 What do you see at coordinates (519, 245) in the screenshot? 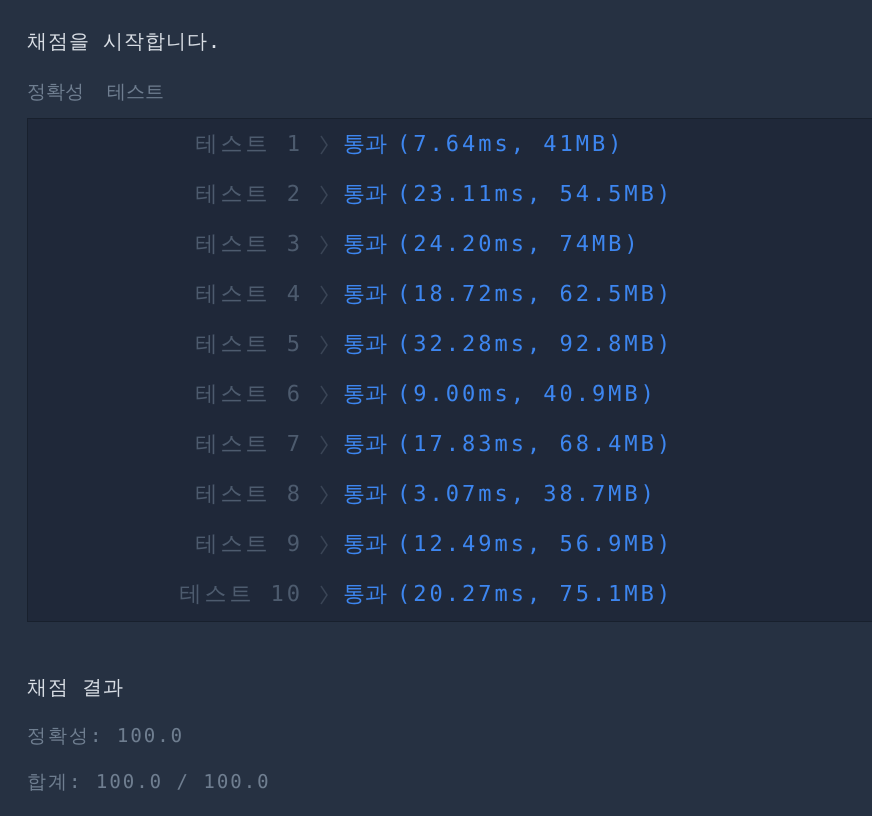
I see `test-detail: (24.20ms, 74MB)` at bounding box center [519, 245].